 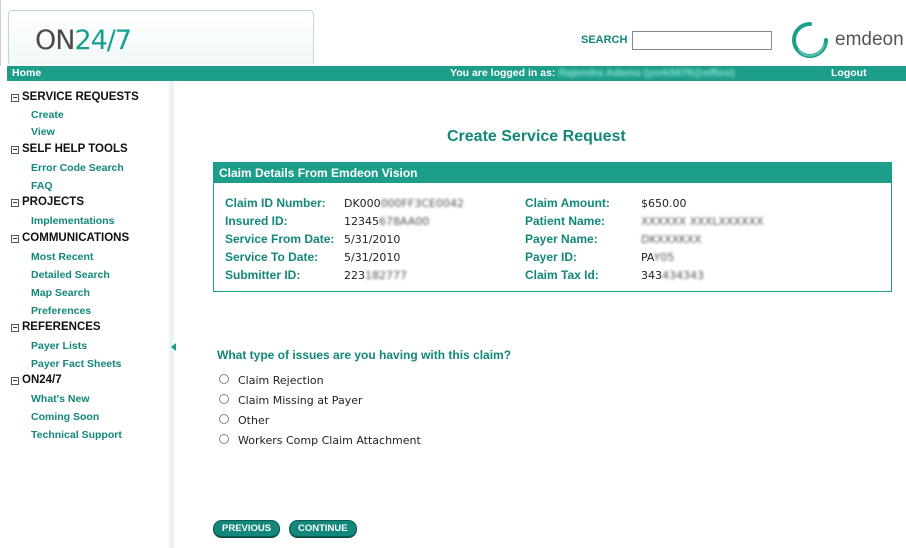 I want to click on sidebar-section-label: PROJECTS, so click(x=53, y=202).